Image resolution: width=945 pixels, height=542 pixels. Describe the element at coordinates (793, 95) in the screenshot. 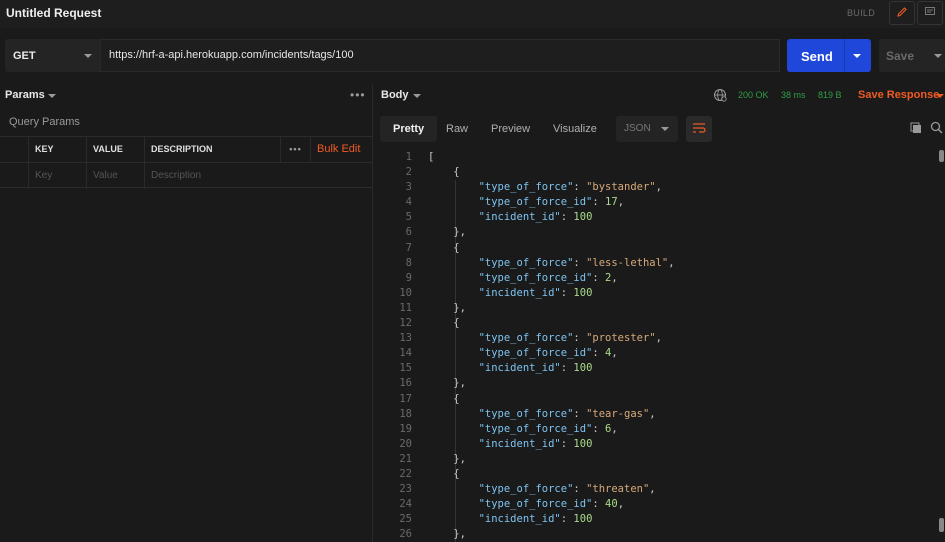

I see `response-time: 38 ms` at that location.